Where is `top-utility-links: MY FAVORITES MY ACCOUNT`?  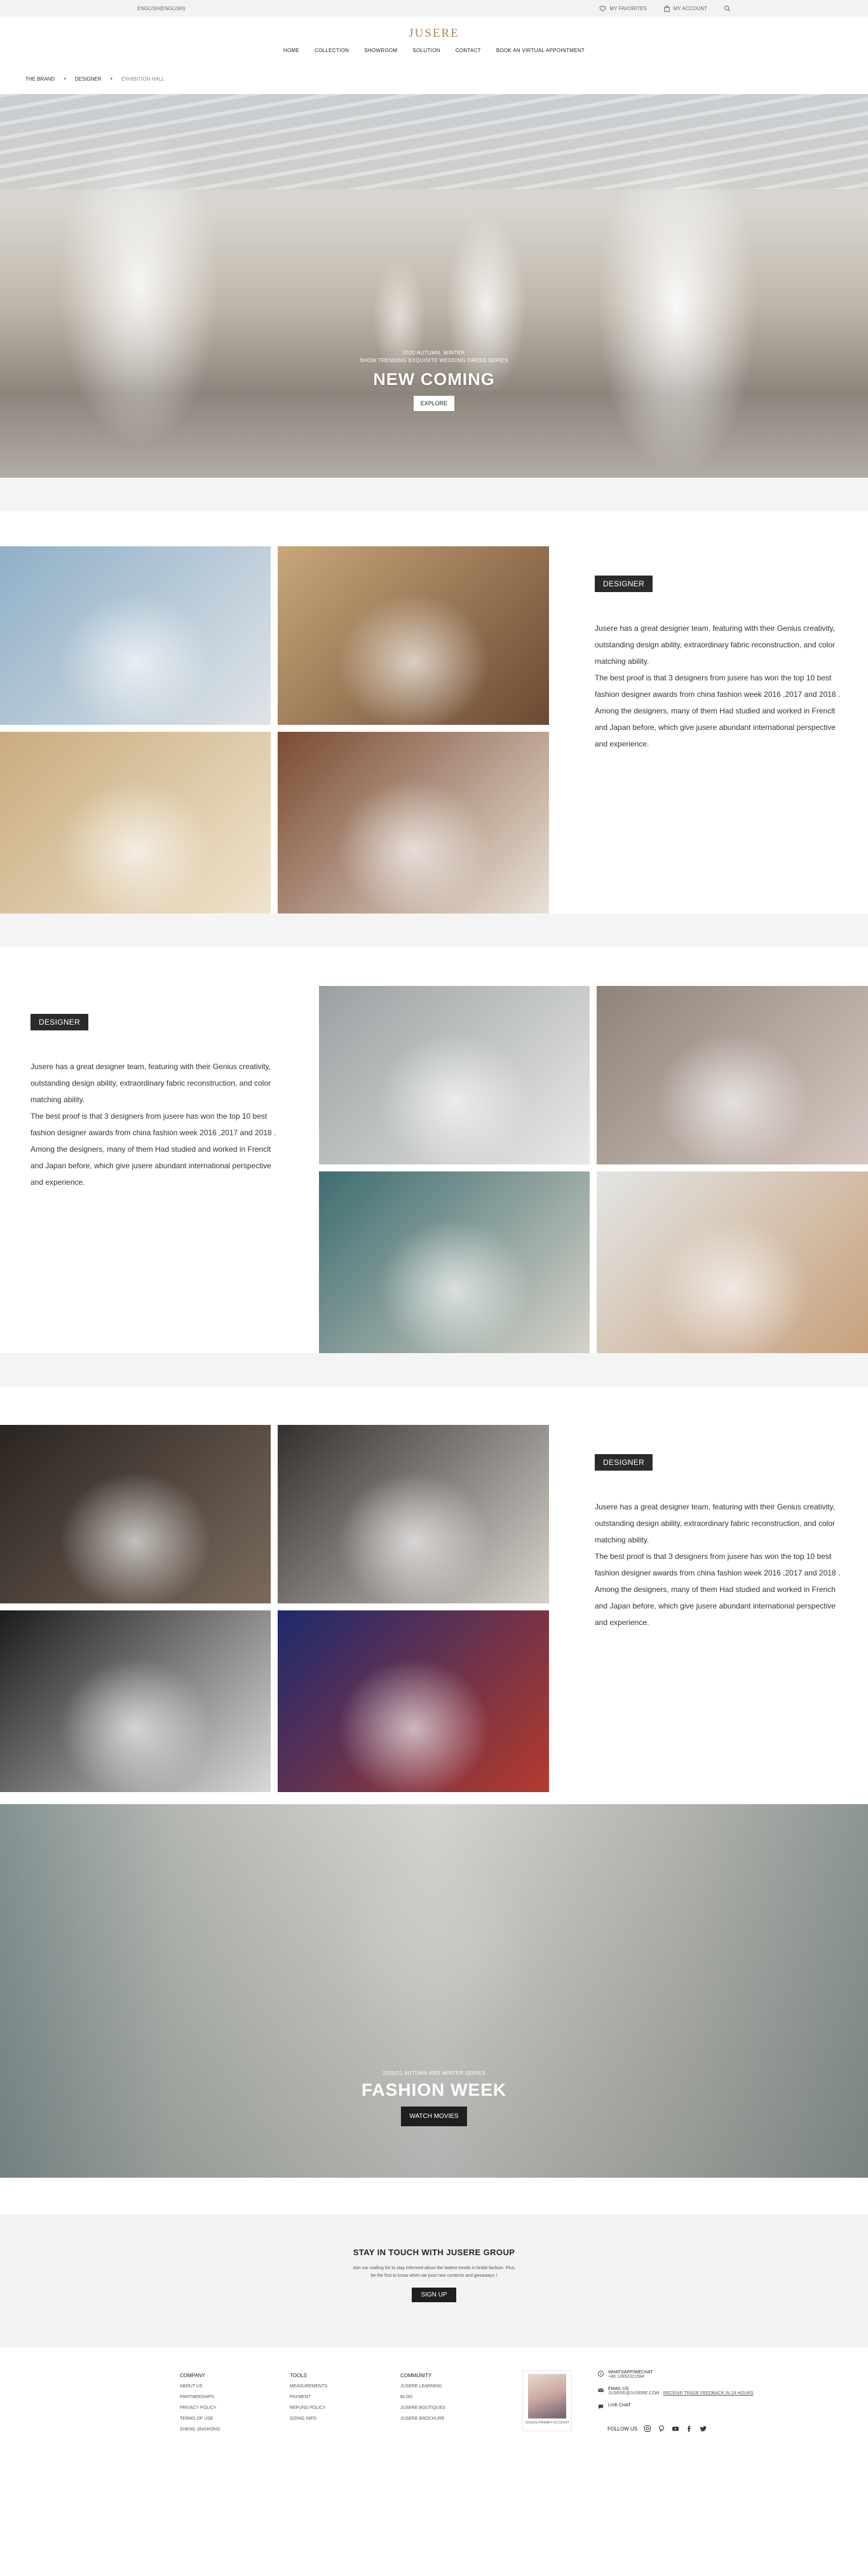 top-utility-links: MY FAVORITES MY ACCOUNT is located at coordinates (665, 8).